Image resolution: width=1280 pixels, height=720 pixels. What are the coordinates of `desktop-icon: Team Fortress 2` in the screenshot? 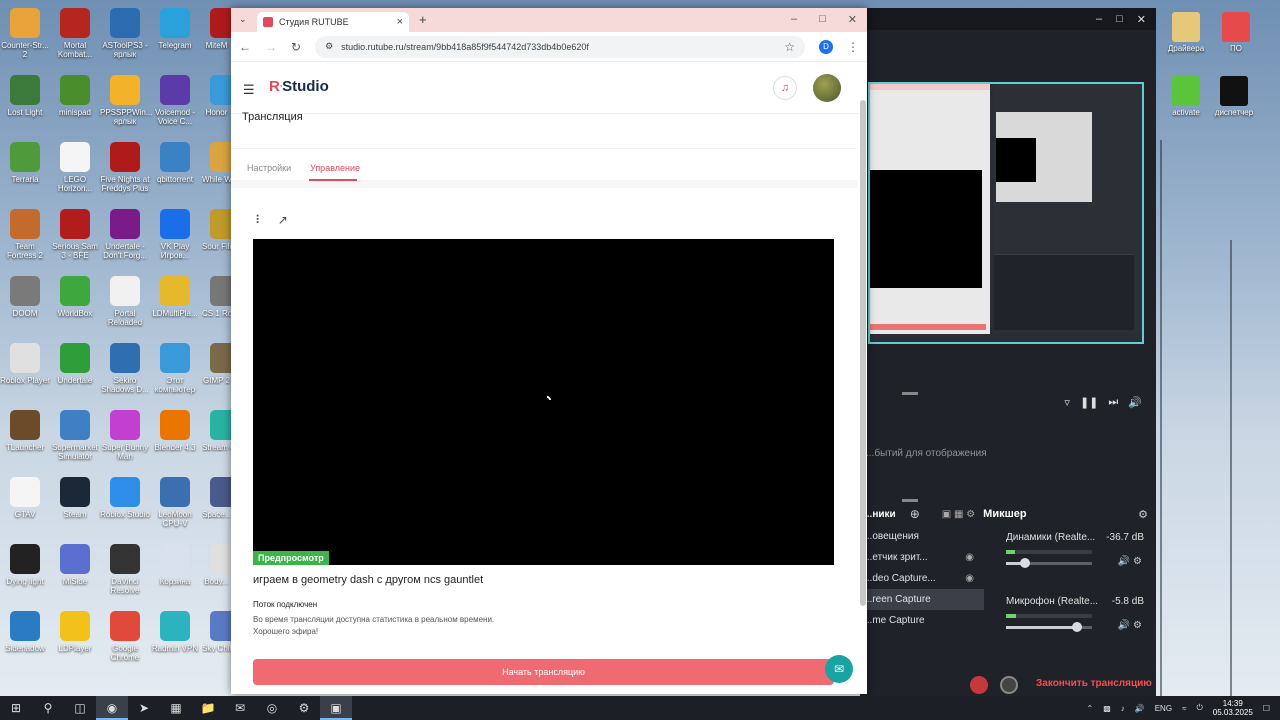 It's located at (25, 234).